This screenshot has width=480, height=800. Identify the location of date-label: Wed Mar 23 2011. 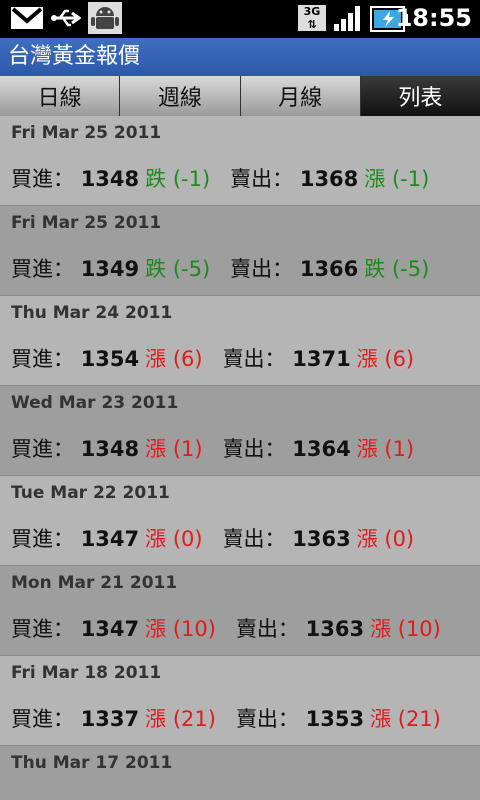
(95, 403).